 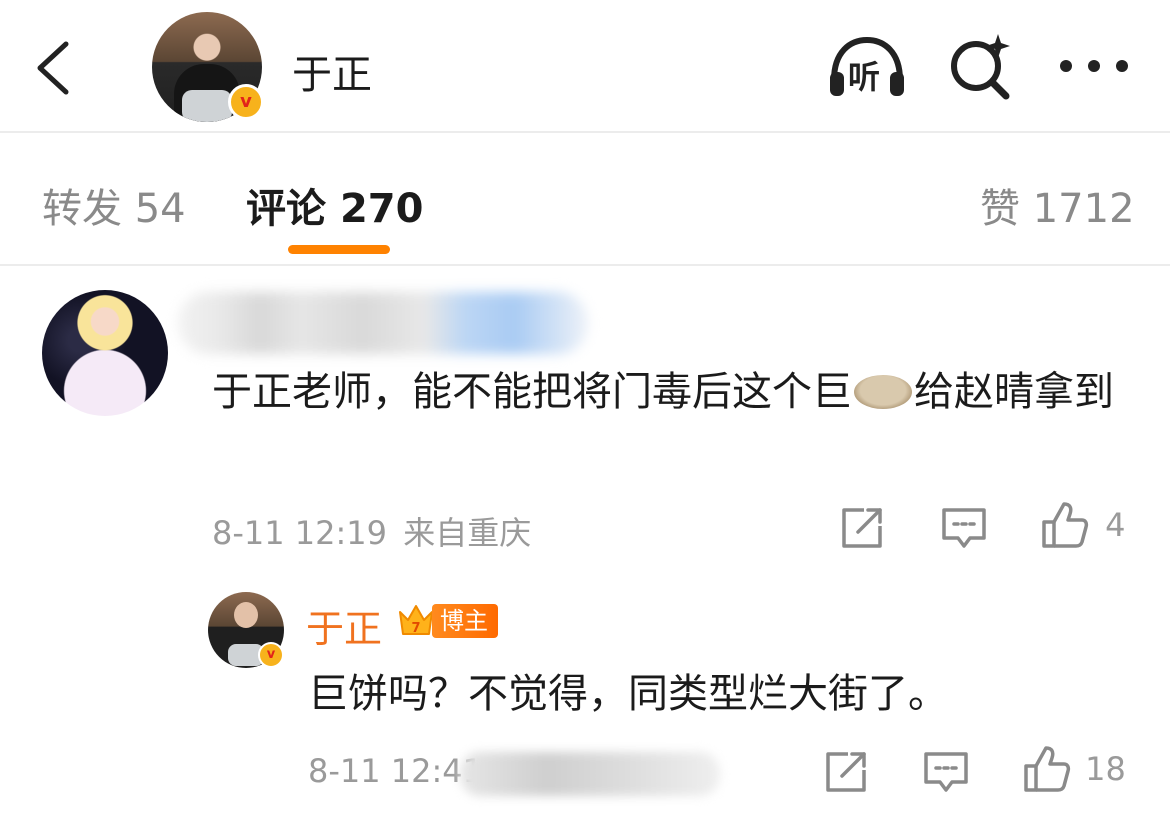 What do you see at coordinates (383, 323) in the screenshot?
I see `commenter-name-blurred` at bounding box center [383, 323].